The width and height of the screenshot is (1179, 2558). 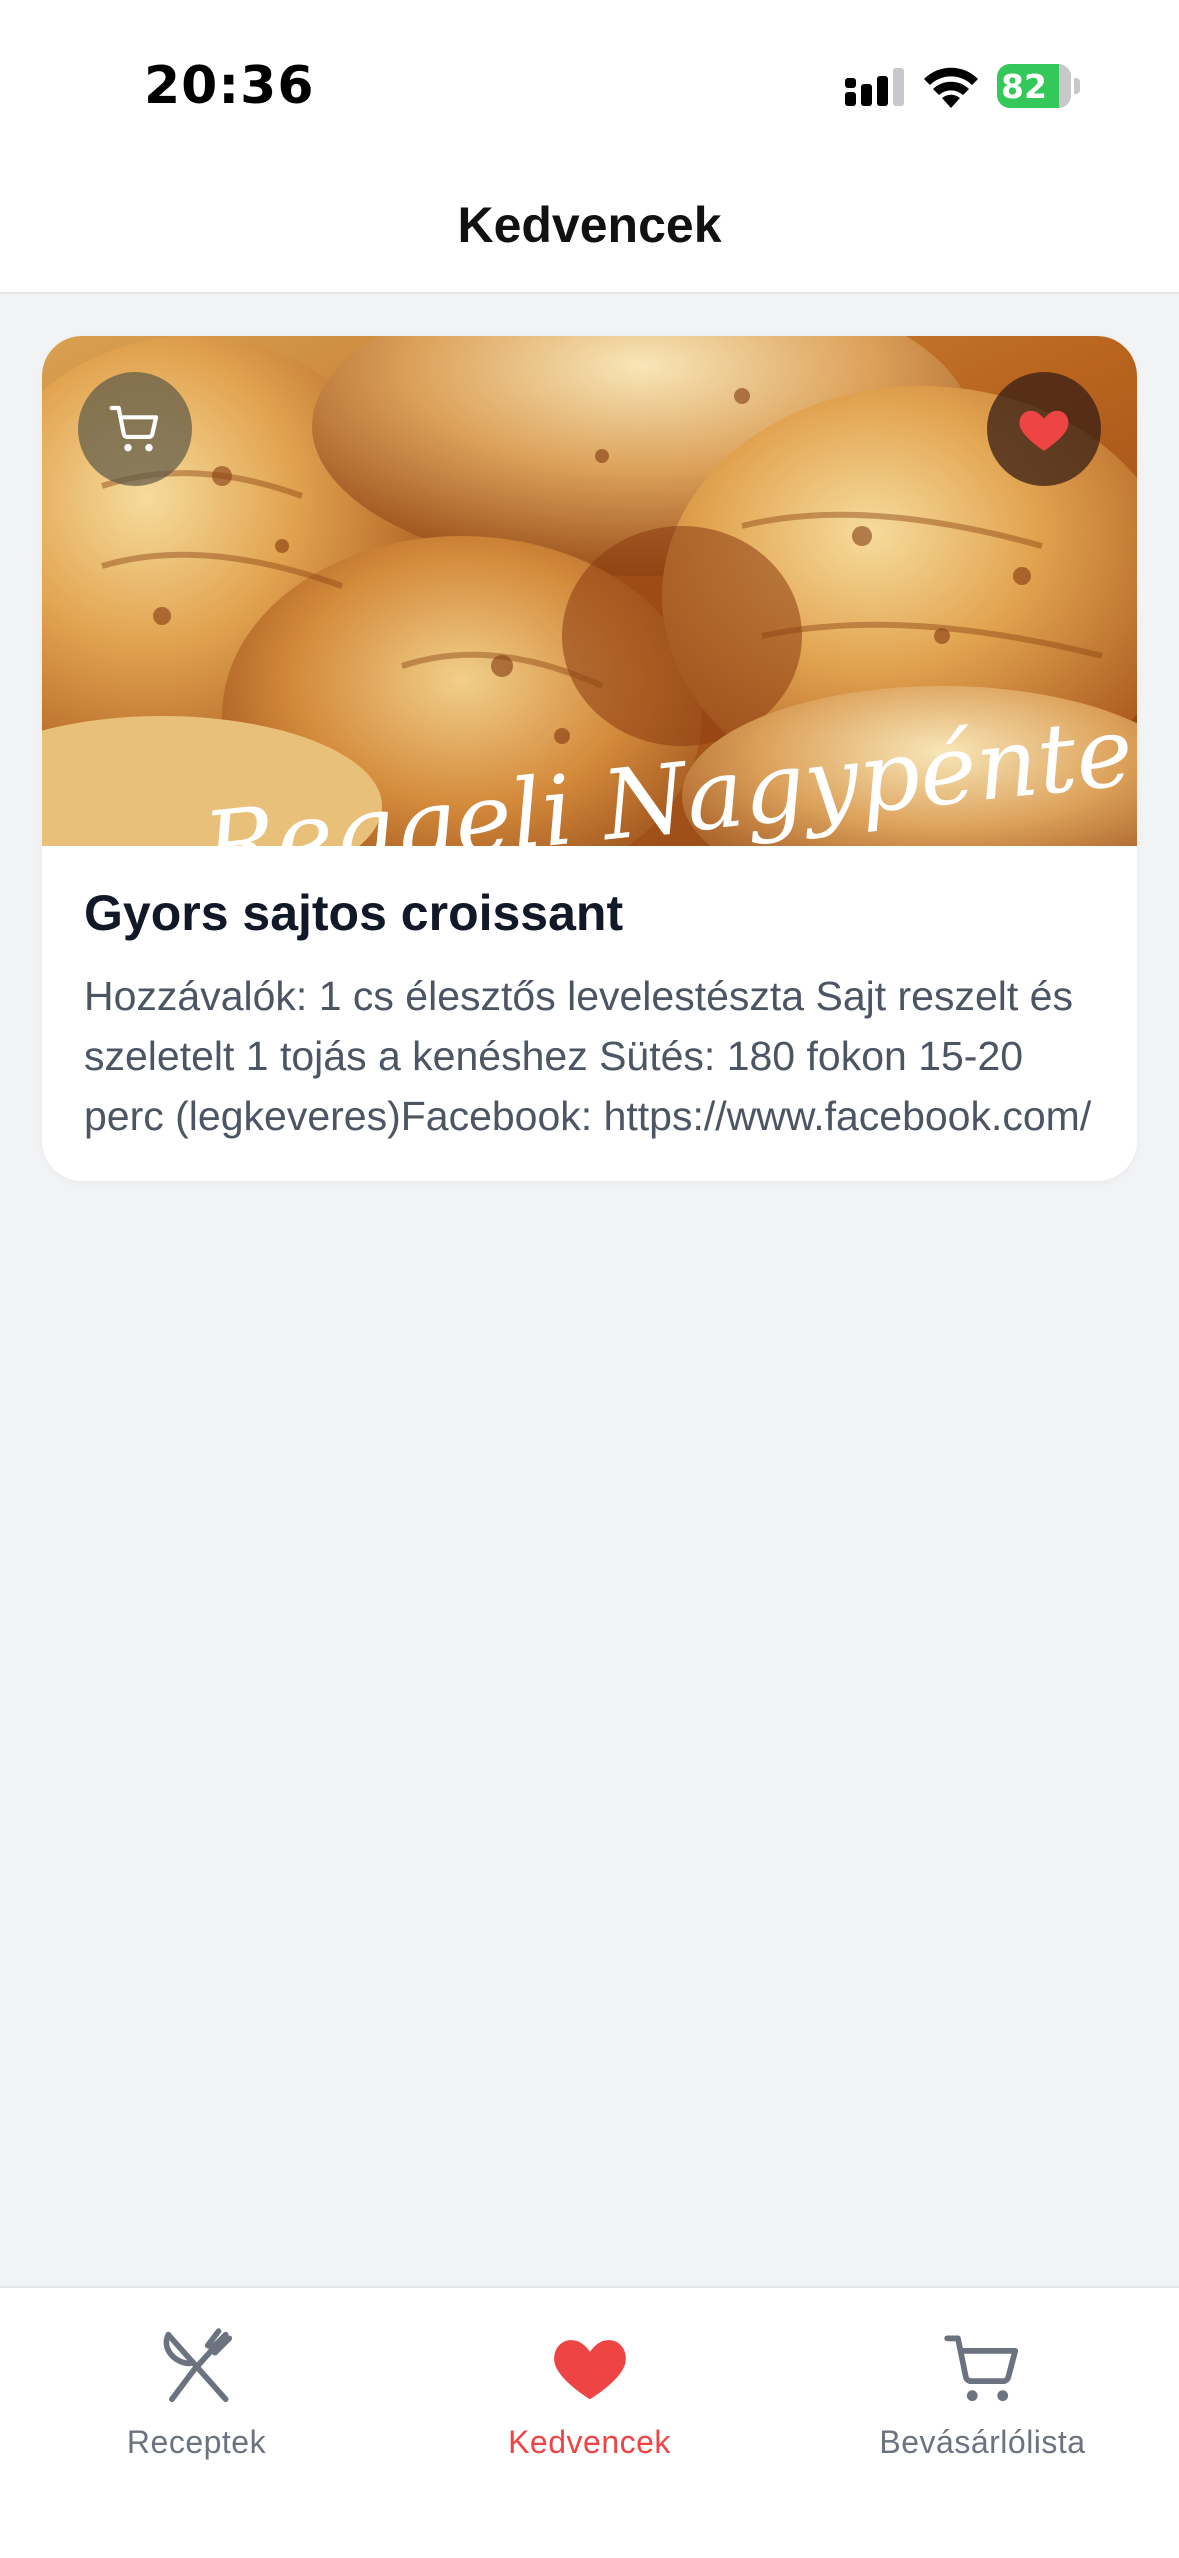 I want to click on tab-bevasarlolista: Bevásárlólista, so click(x=982, y=2399).